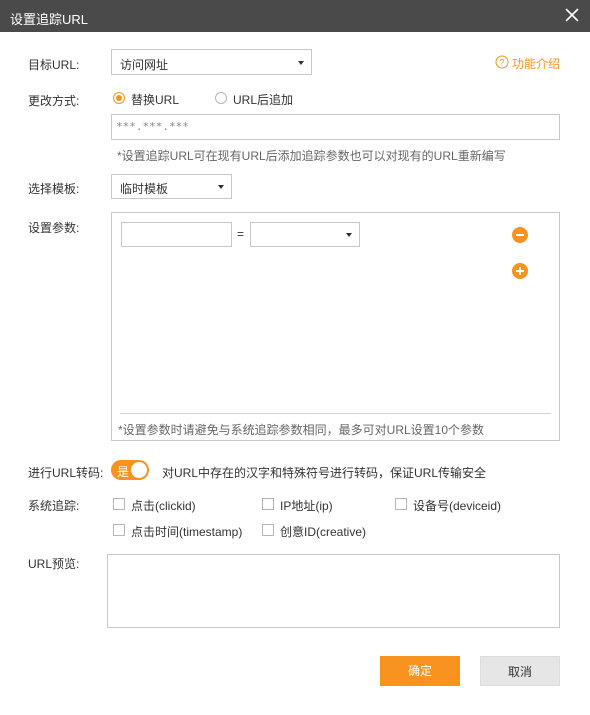 The height and width of the screenshot is (715, 590). I want to click on tracking-url-hint: *设置追踪URL可在现有URL后添加追踪参数也可以对现有的URL重新编写, so click(311, 156).